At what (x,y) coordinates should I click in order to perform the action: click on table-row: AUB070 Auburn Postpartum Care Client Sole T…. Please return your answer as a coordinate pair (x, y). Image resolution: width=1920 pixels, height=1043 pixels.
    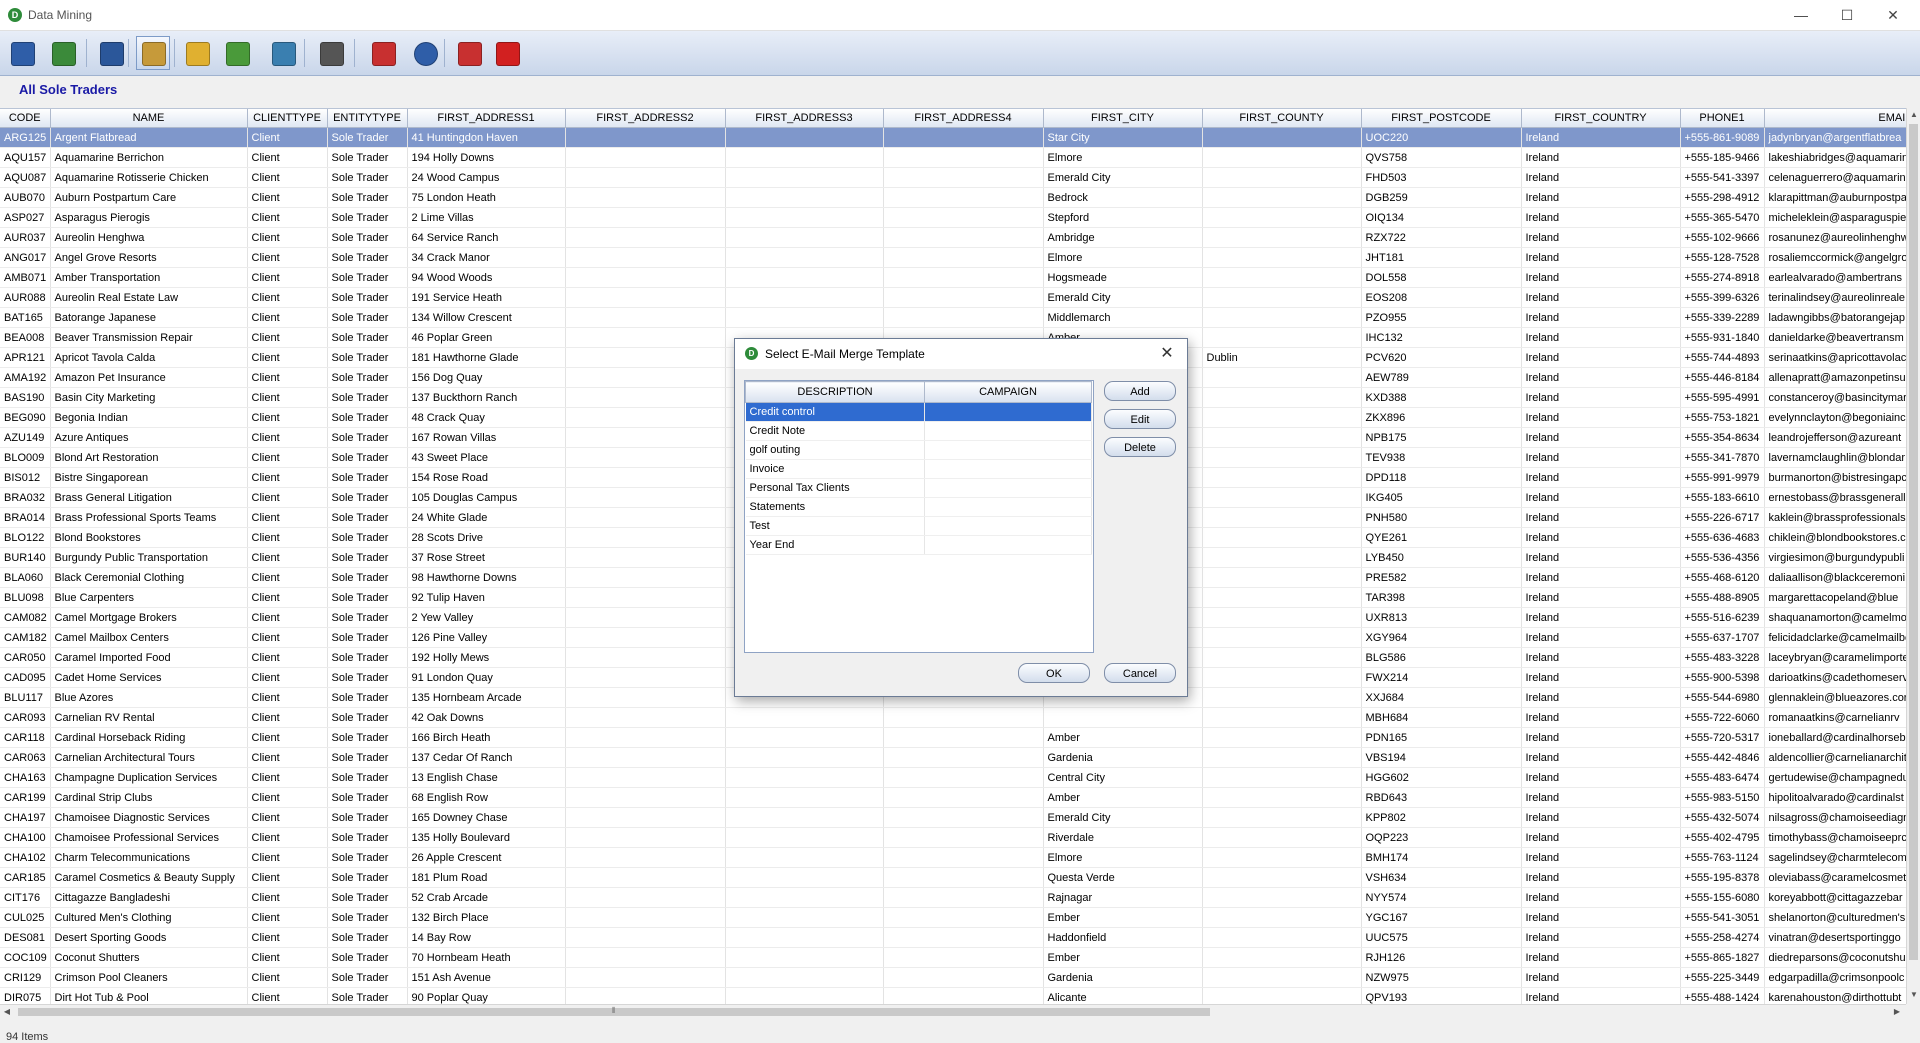
    Looking at the image, I should click on (953, 197).